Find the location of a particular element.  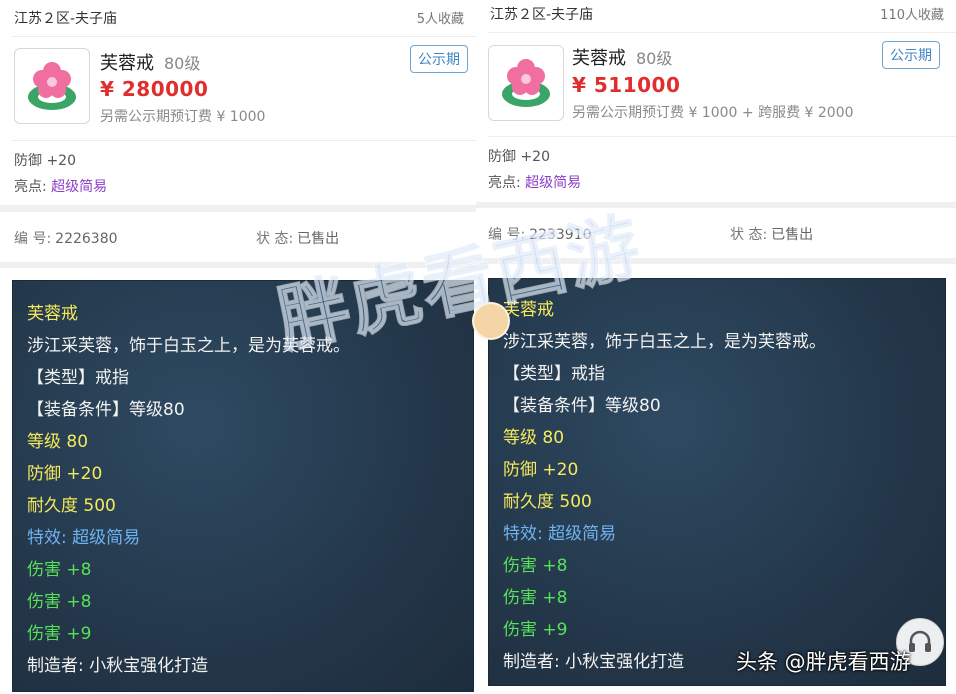

id-status-card: 编 号: 2233910 状 态: 已售出 is located at coordinates (716, 233).